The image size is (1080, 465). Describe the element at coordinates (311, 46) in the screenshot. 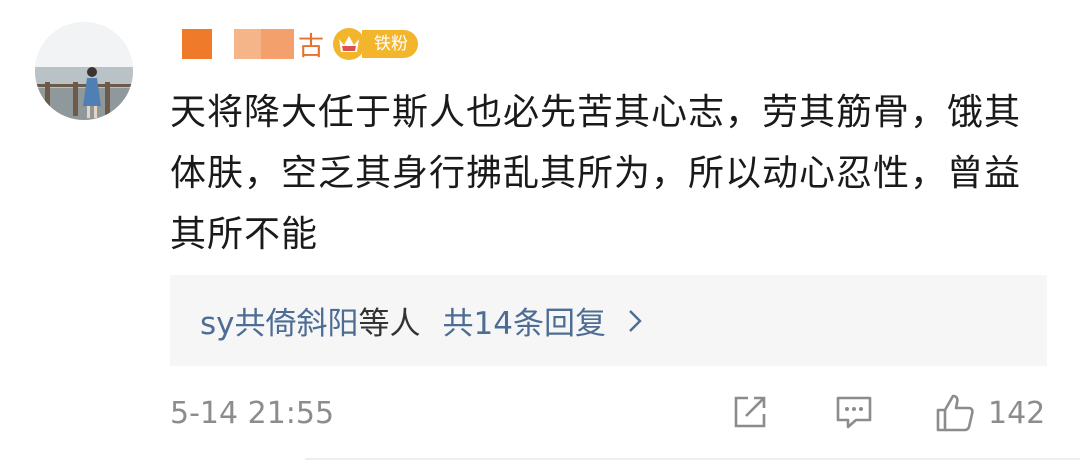

I see `username-tail: 古` at that location.